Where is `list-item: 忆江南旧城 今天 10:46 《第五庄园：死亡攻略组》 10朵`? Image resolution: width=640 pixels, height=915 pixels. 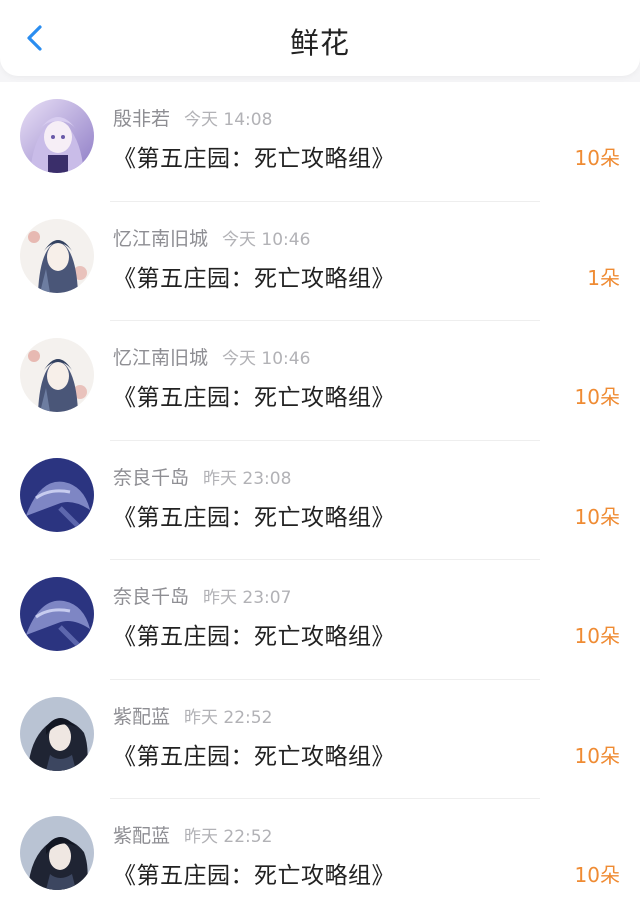 list-item: 忆江南旧城 今天 10:46 《第五庄园：死亡攻略组》 10朵 is located at coordinates (320, 381).